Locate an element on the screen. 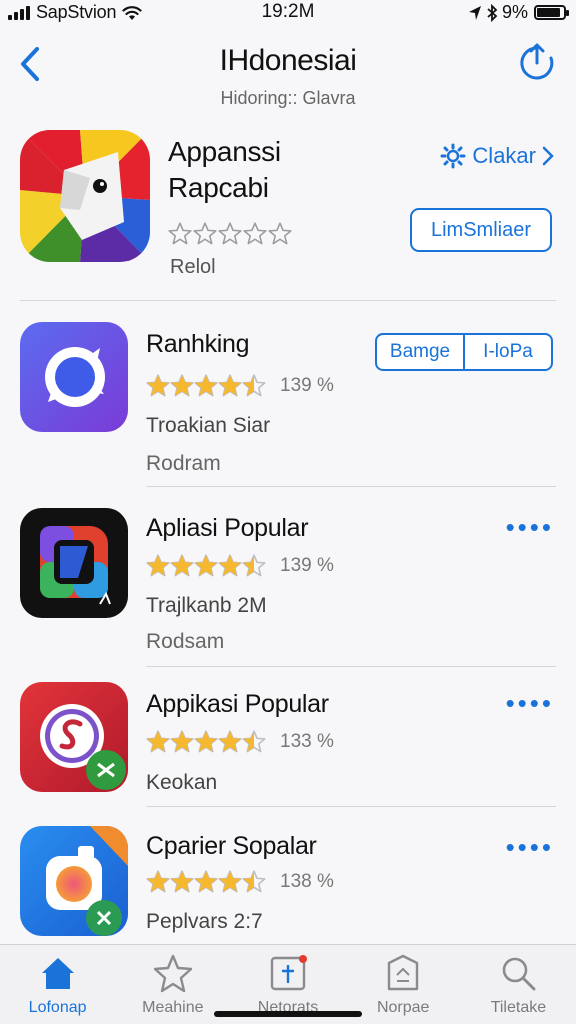  tab-label: Tiletake is located at coordinates (518, 1007).